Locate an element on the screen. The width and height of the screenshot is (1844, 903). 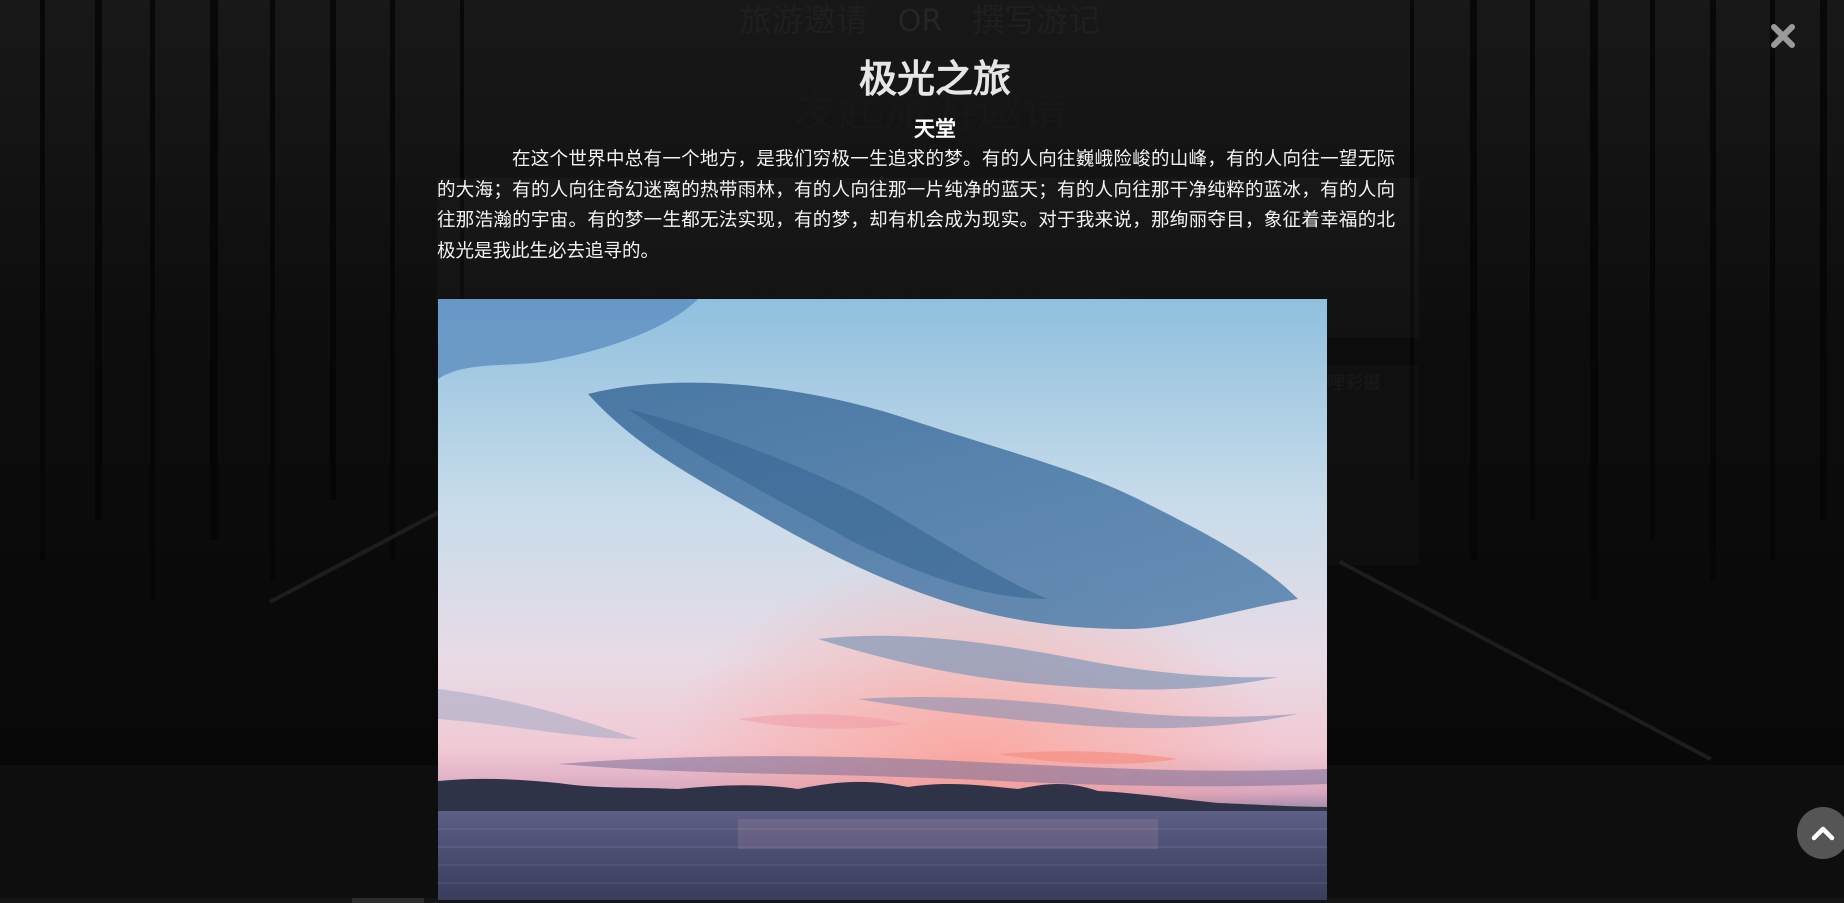
close-button is located at coordinates (1783, 36).